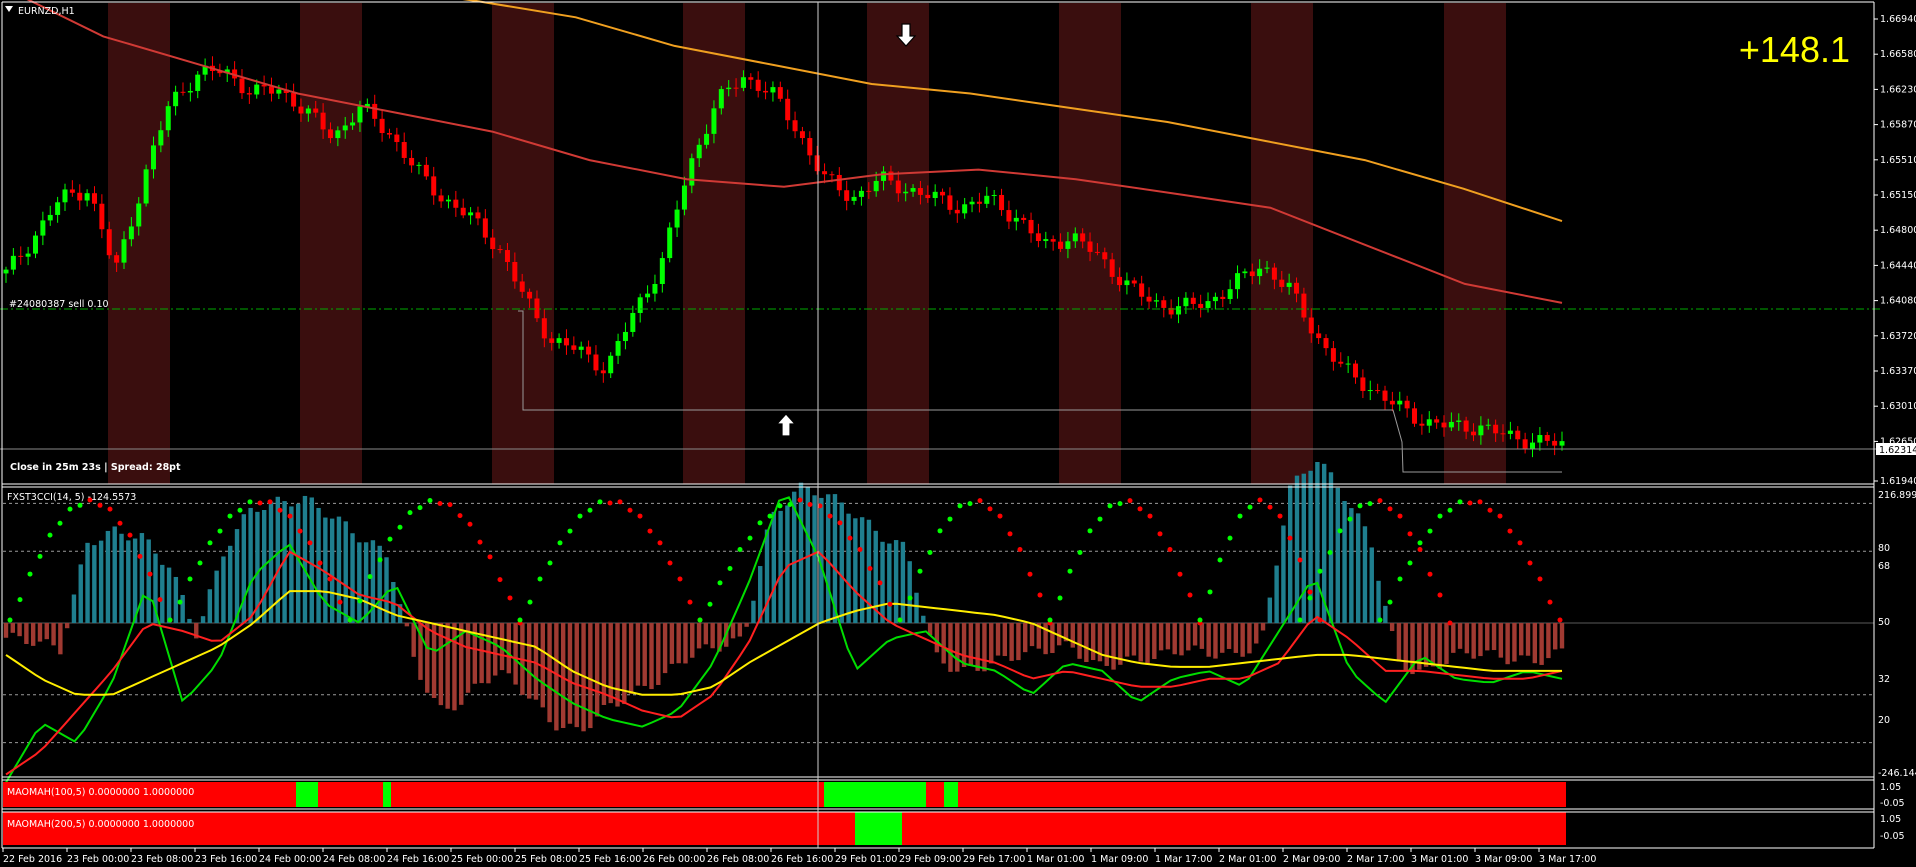 This screenshot has width=1916, height=867. Describe the element at coordinates (71, 497) in the screenshot. I see `cci-title: FXST3CCI(14, 5) -124.5573` at that location.